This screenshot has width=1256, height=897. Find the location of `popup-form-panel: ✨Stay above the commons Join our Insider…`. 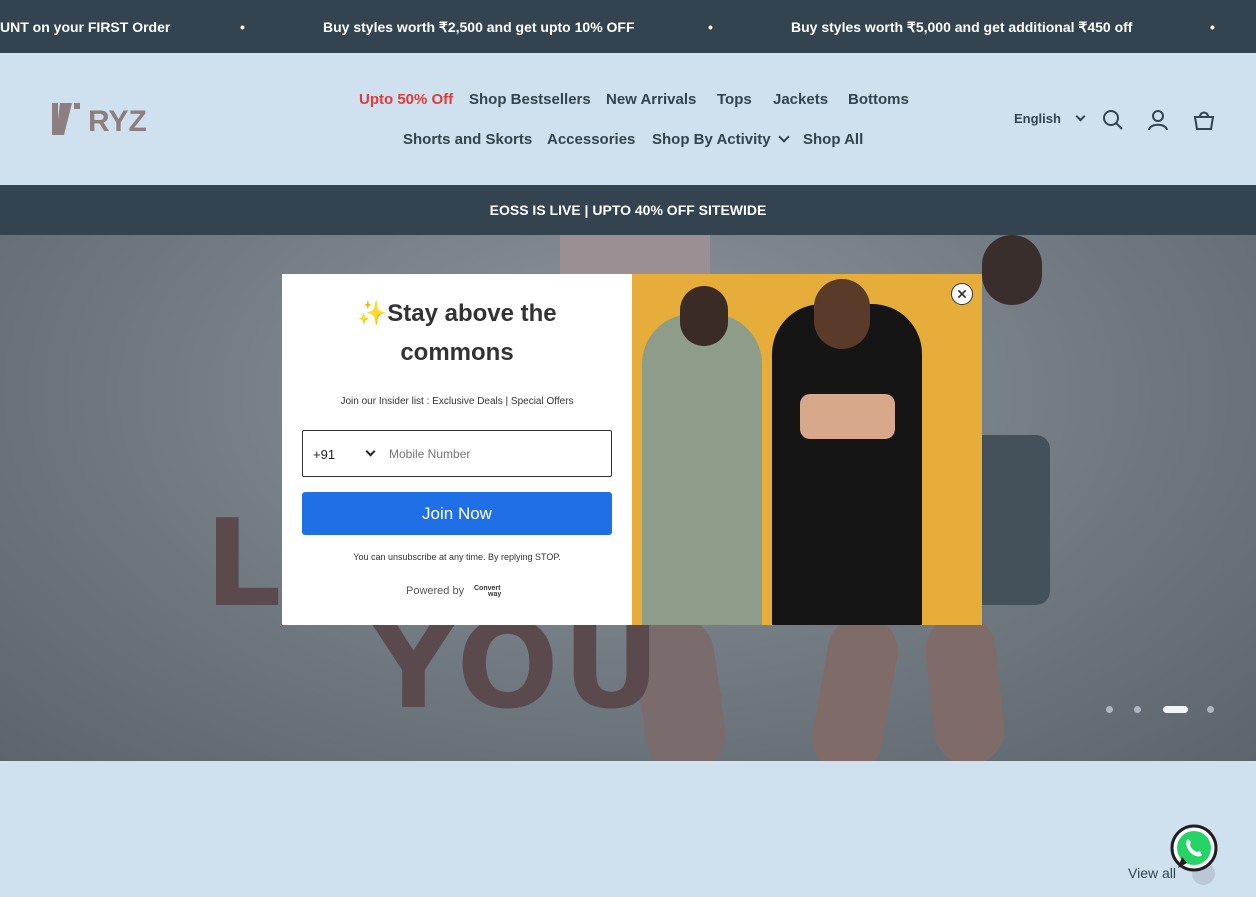

popup-form-panel: ✨Stay above the commons Join our Insider… is located at coordinates (457, 449).